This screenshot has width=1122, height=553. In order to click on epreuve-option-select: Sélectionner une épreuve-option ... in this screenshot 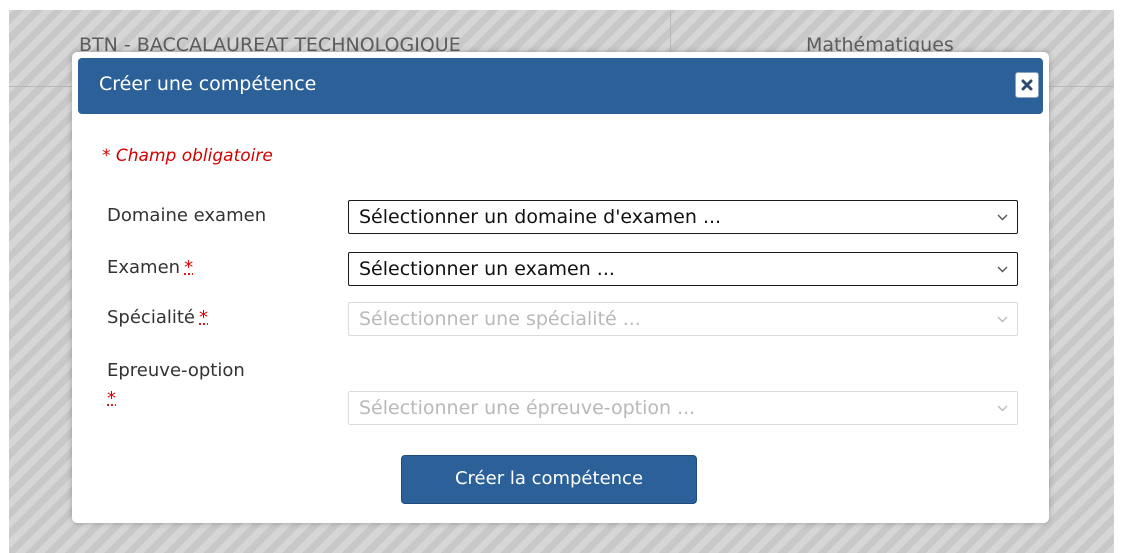, I will do `click(683, 408)`.